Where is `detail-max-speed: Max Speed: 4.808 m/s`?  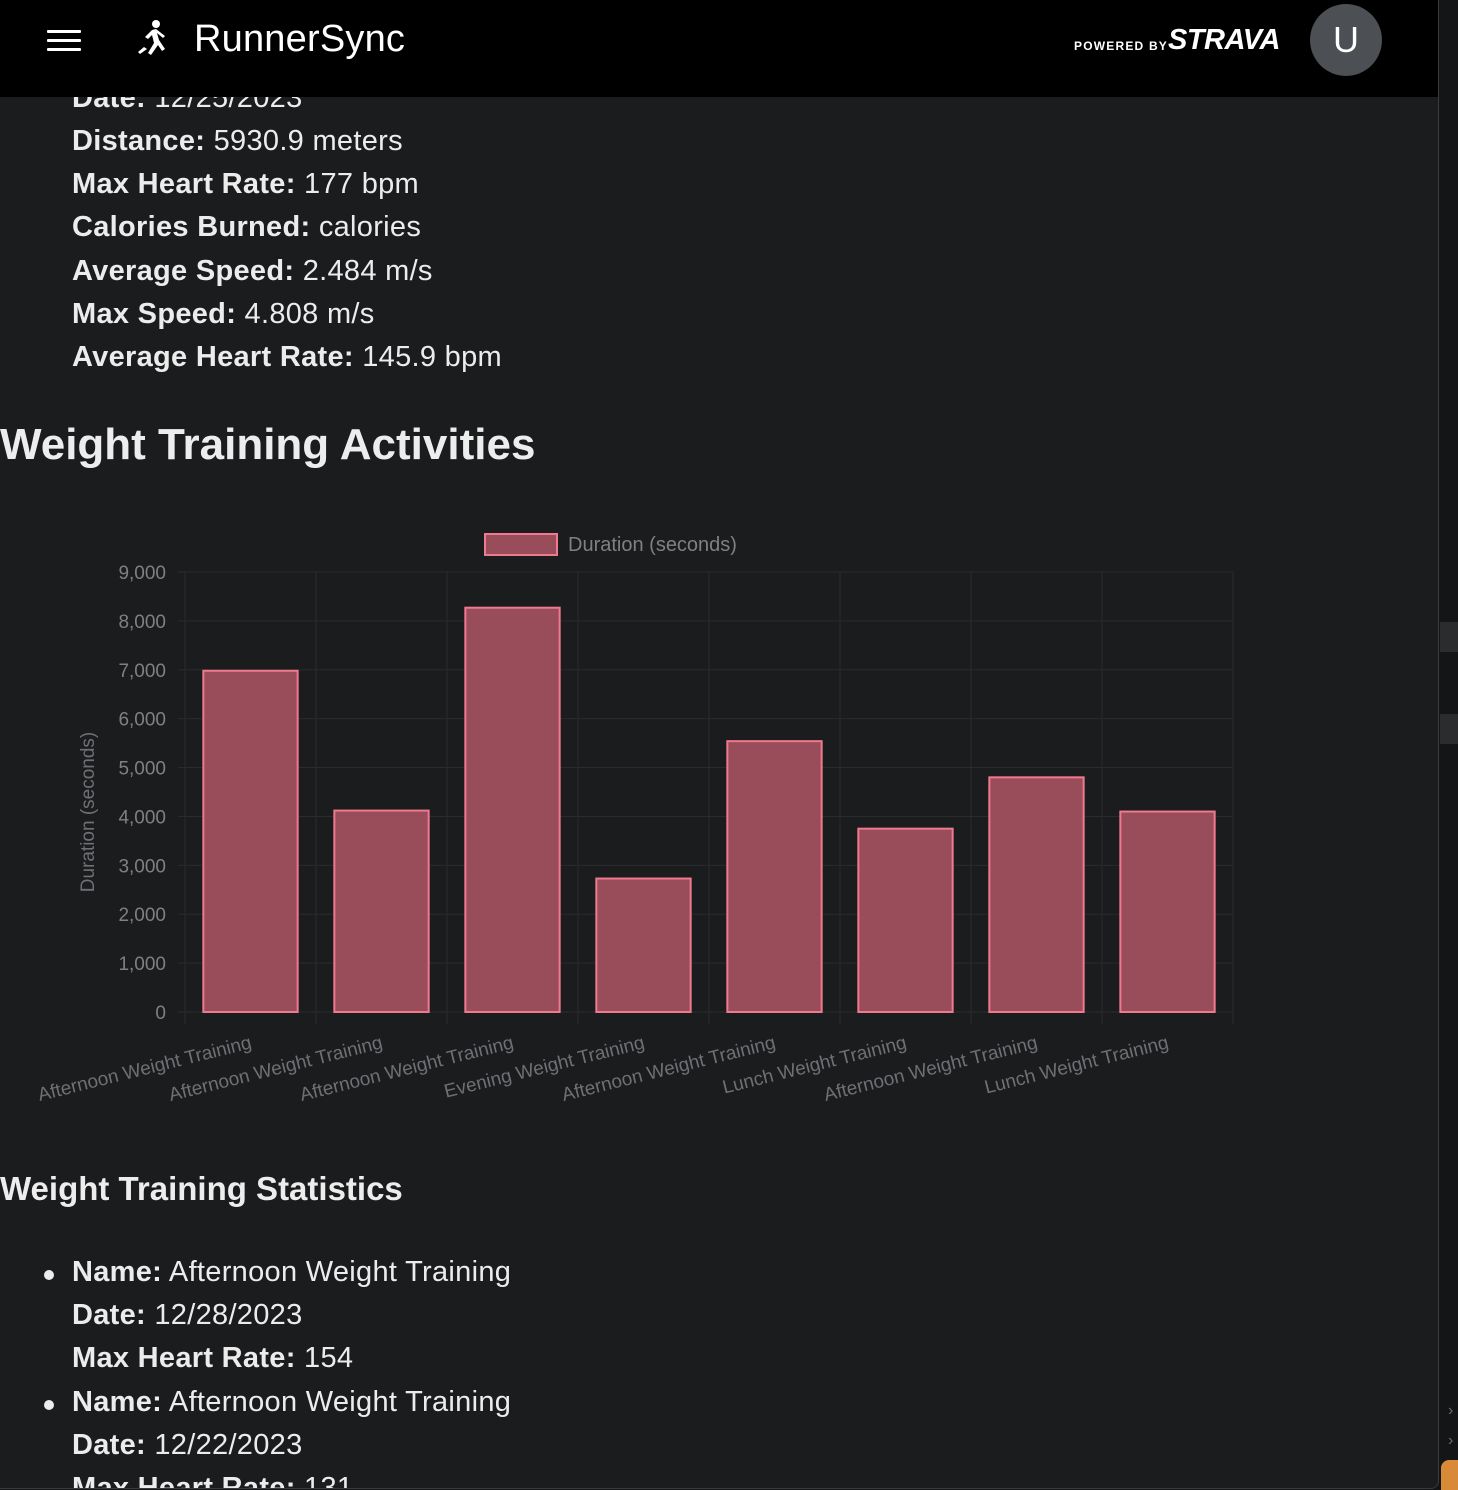 detail-max-speed: Max Speed: 4.808 m/s is located at coordinates (223, 314).